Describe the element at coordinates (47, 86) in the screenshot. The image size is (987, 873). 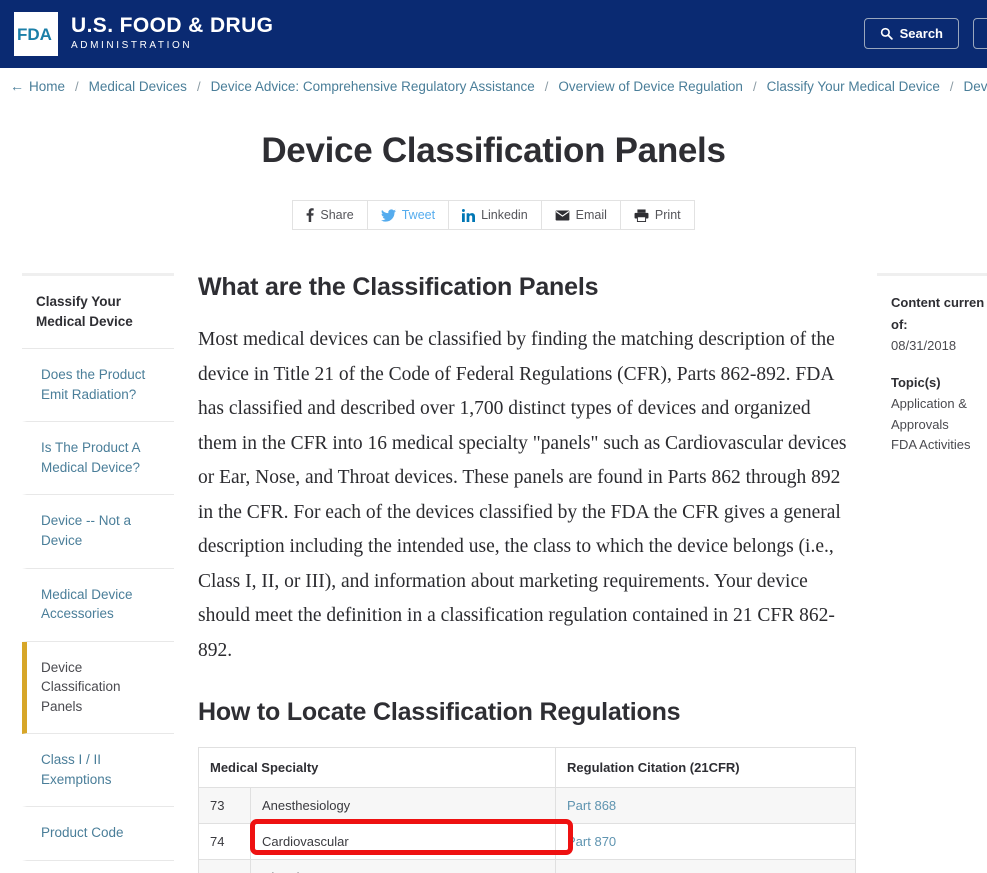
I see `breadcrumb-item-home: Home` at that location.